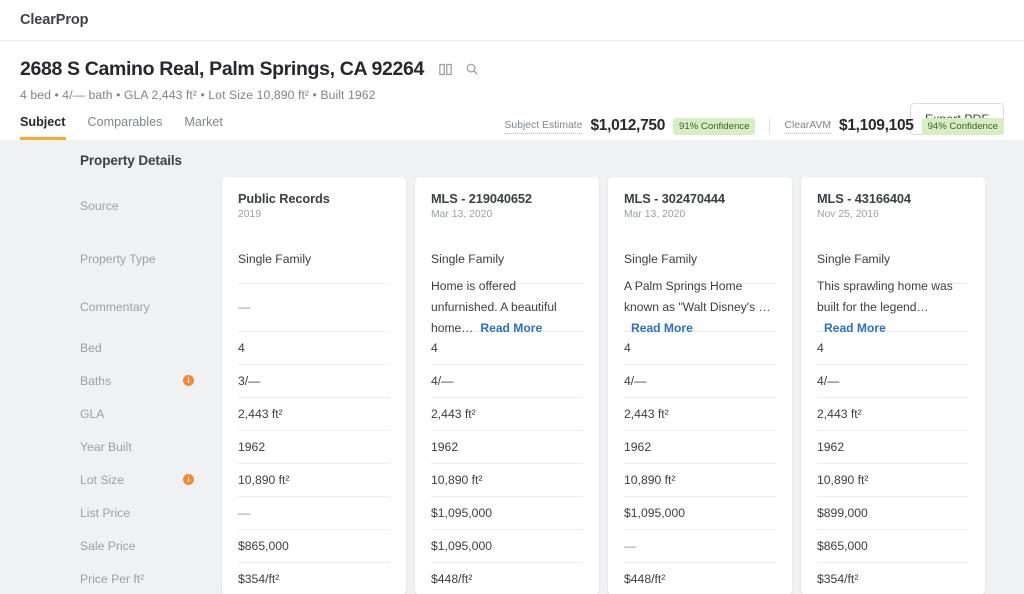 The height and width of the screenshot is (594, 1024). Describe the element at coordinates (458, 69) in the screenshot. I see `address-action-icons` at that location.